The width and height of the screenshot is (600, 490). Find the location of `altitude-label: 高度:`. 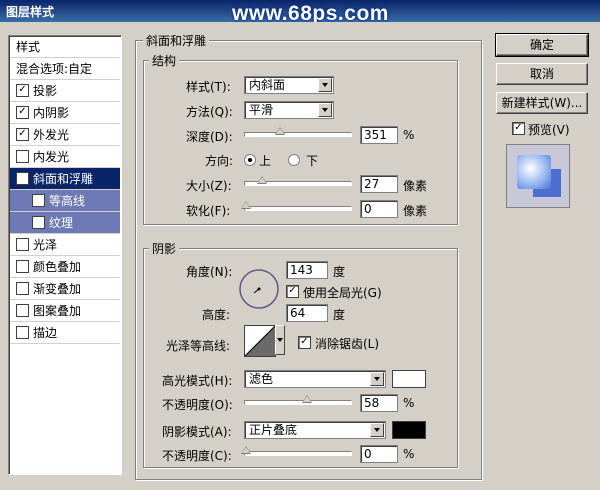

altitude-label: 高度: is located at coordinates (216, 315).